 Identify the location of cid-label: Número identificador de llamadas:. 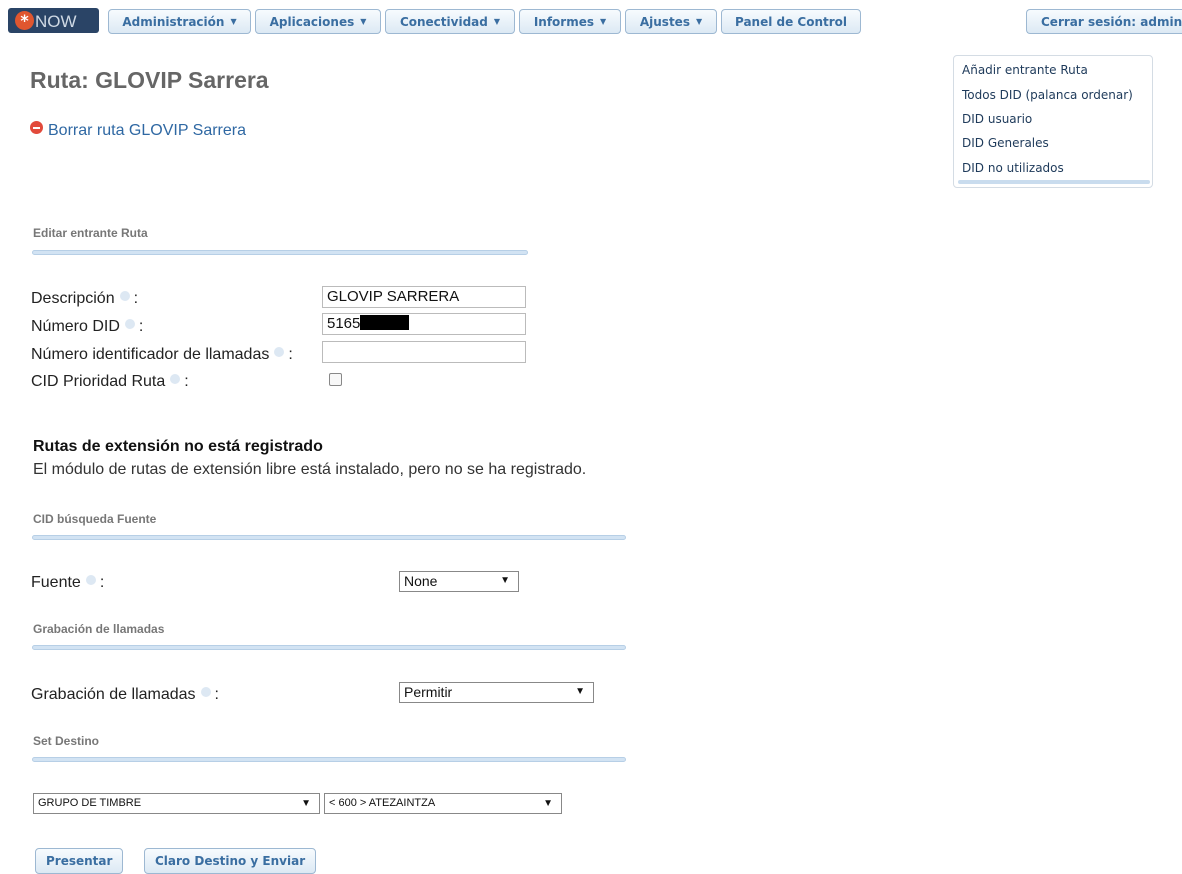
(162, 354).